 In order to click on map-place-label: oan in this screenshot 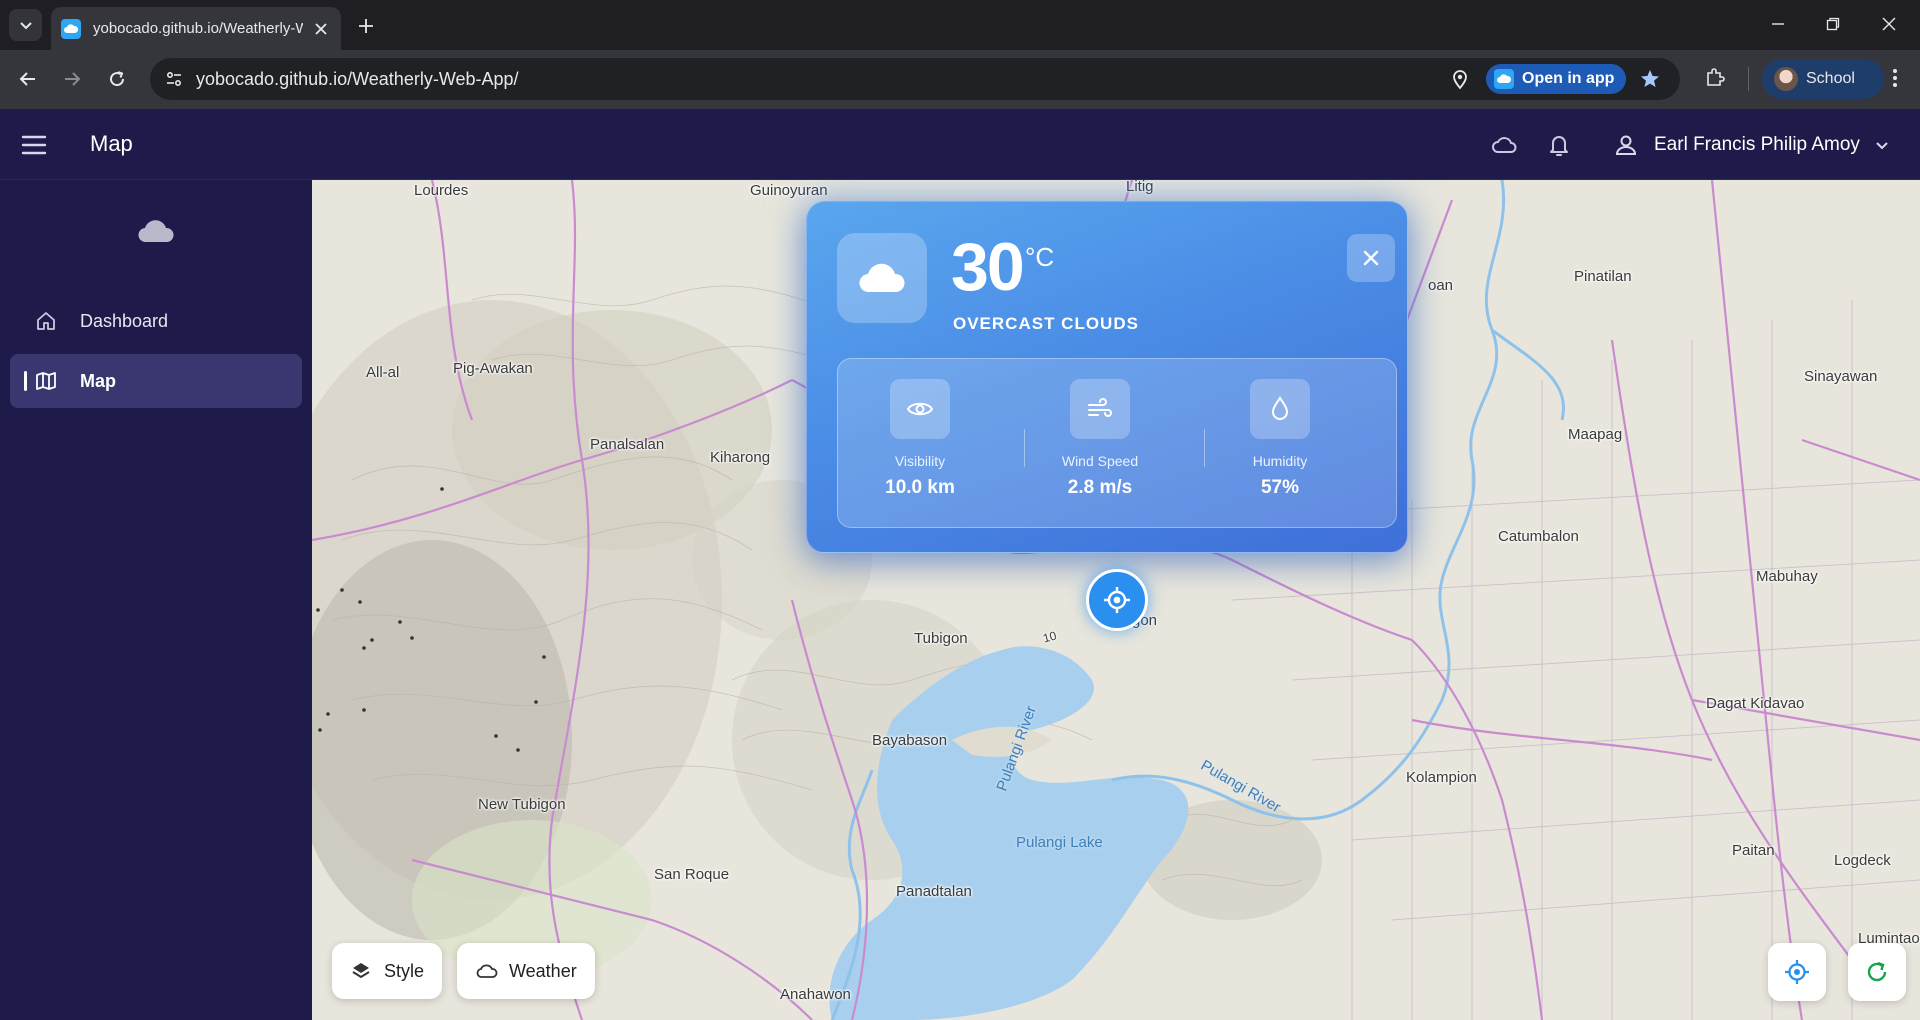, I will do `click(1441, 285)`.